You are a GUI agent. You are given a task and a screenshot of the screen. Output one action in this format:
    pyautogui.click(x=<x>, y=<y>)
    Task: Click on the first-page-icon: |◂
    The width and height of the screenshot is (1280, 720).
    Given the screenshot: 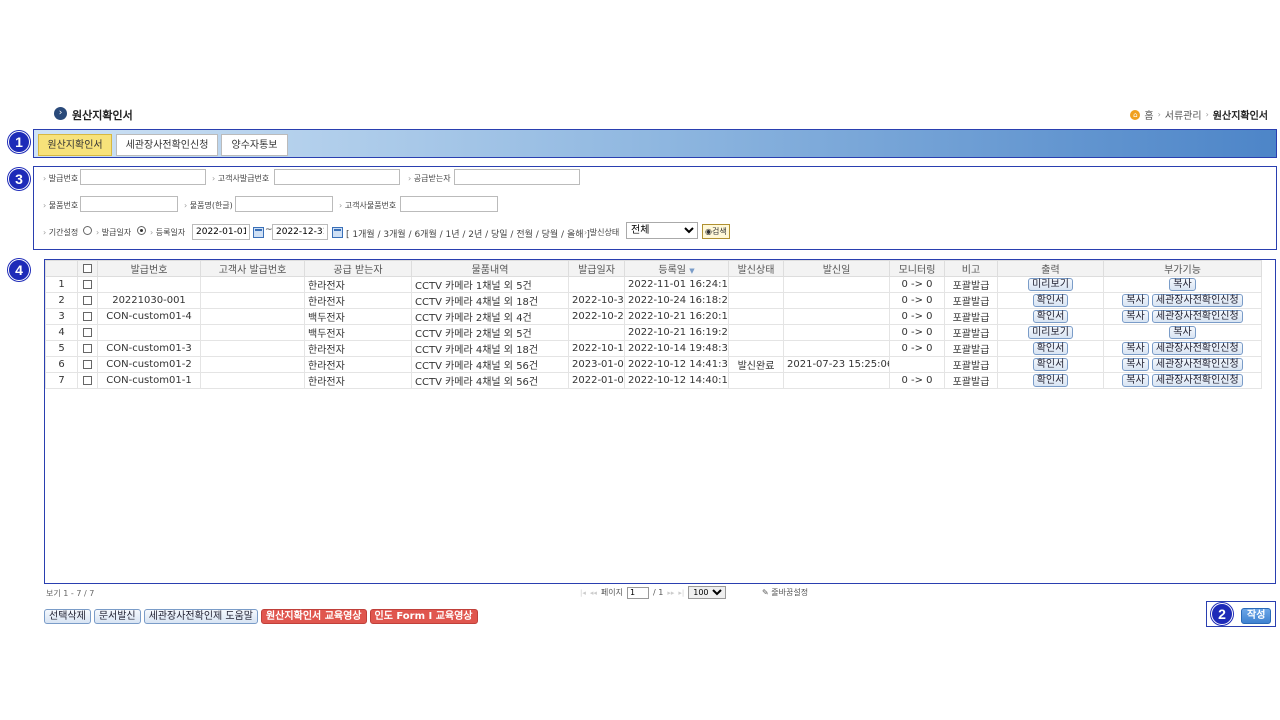 What is the action you would take?
    pyautogui.click(x=583, y=593)
    